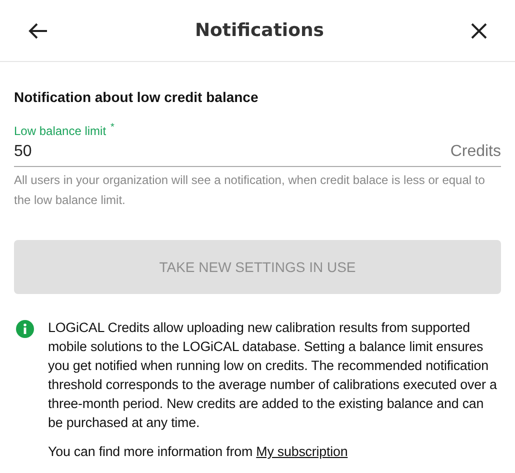  What do you see at coordinates (112, 127) in the screenshot?
I see `required-mark: *` at bounding box center [112, 127].